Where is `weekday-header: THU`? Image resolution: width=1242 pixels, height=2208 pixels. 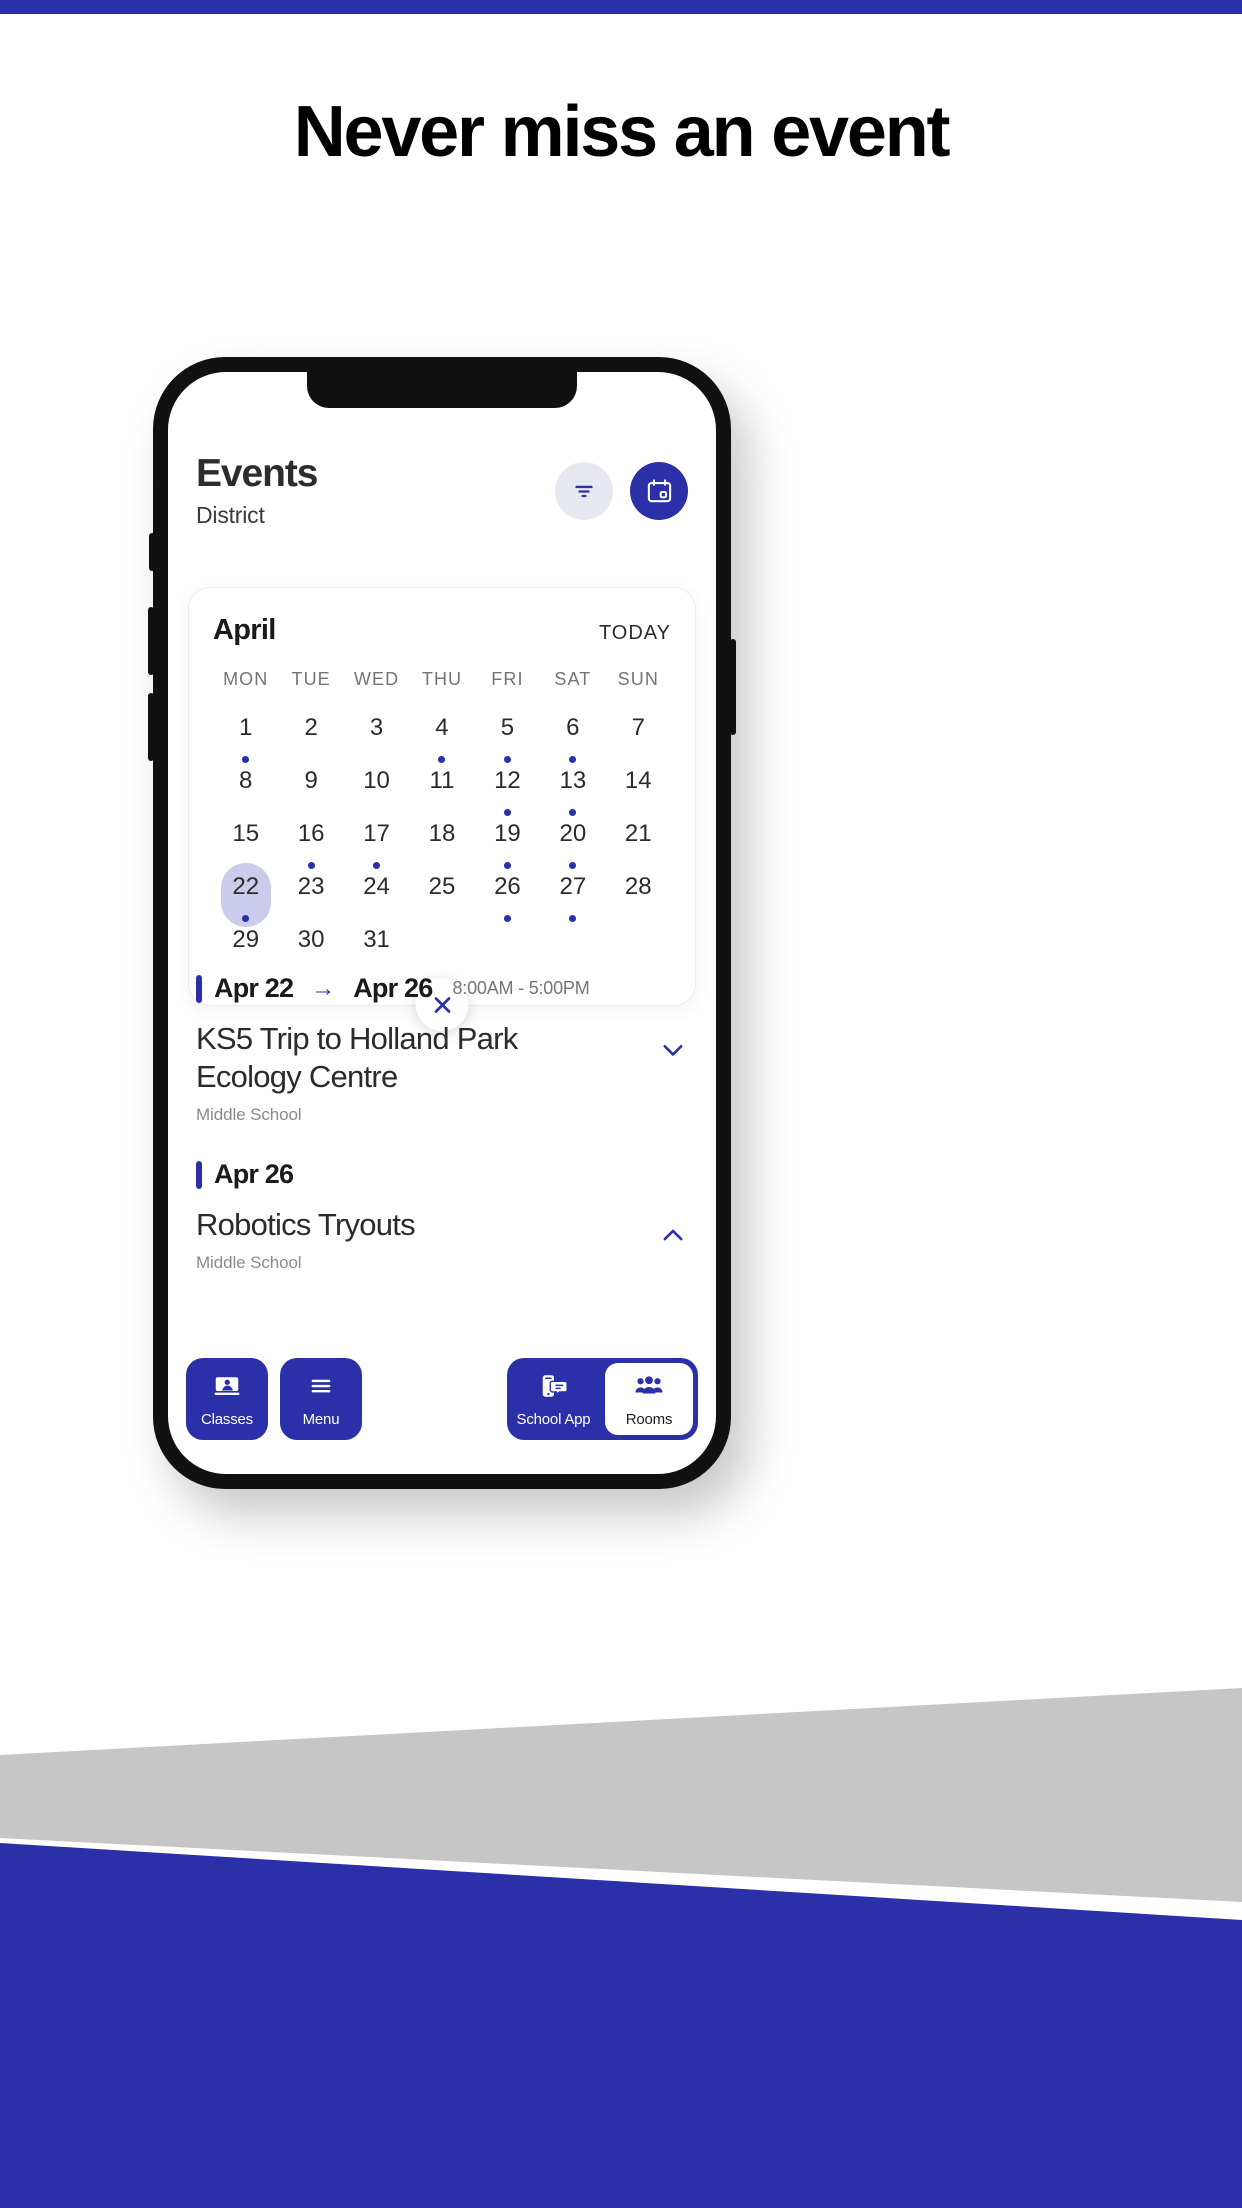
weekday-header: THU is located at coordinates (442, 679).